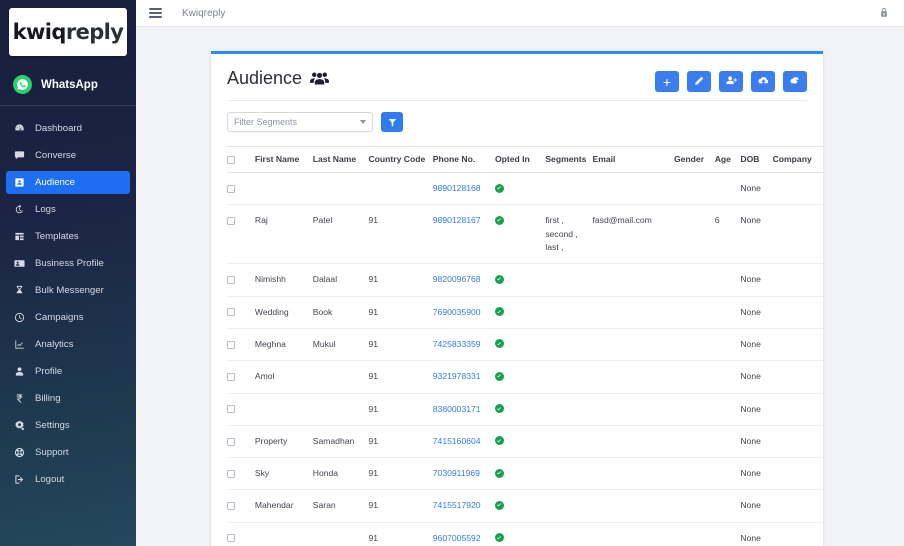 The height and width of the screenshot is (546, 904). I want to click on hamburger-icon, so click(155, 13).